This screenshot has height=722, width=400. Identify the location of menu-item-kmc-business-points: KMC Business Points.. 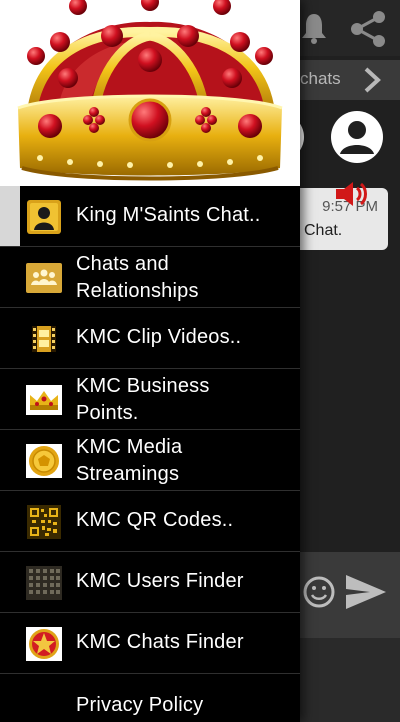
(150, 399).